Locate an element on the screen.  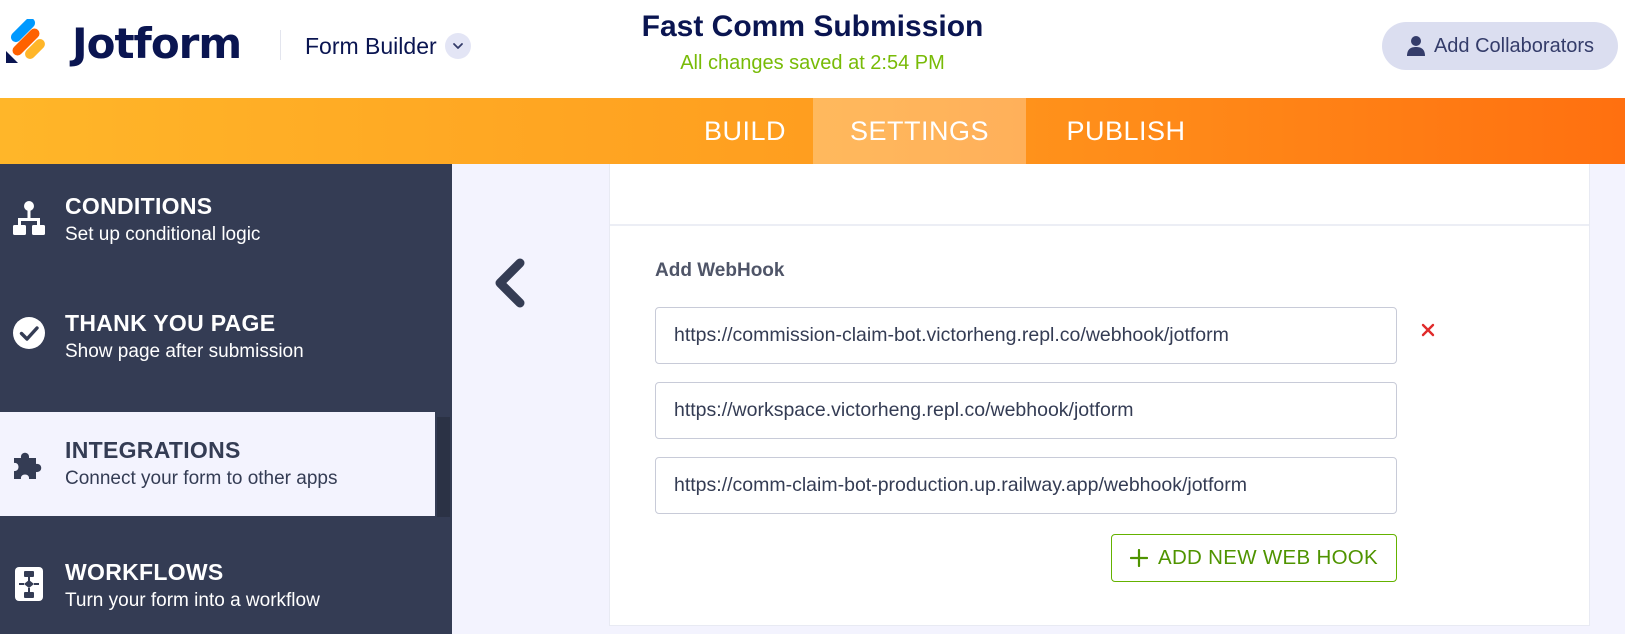
jotform-logo: Jotform is located at coordinates (134, 43).